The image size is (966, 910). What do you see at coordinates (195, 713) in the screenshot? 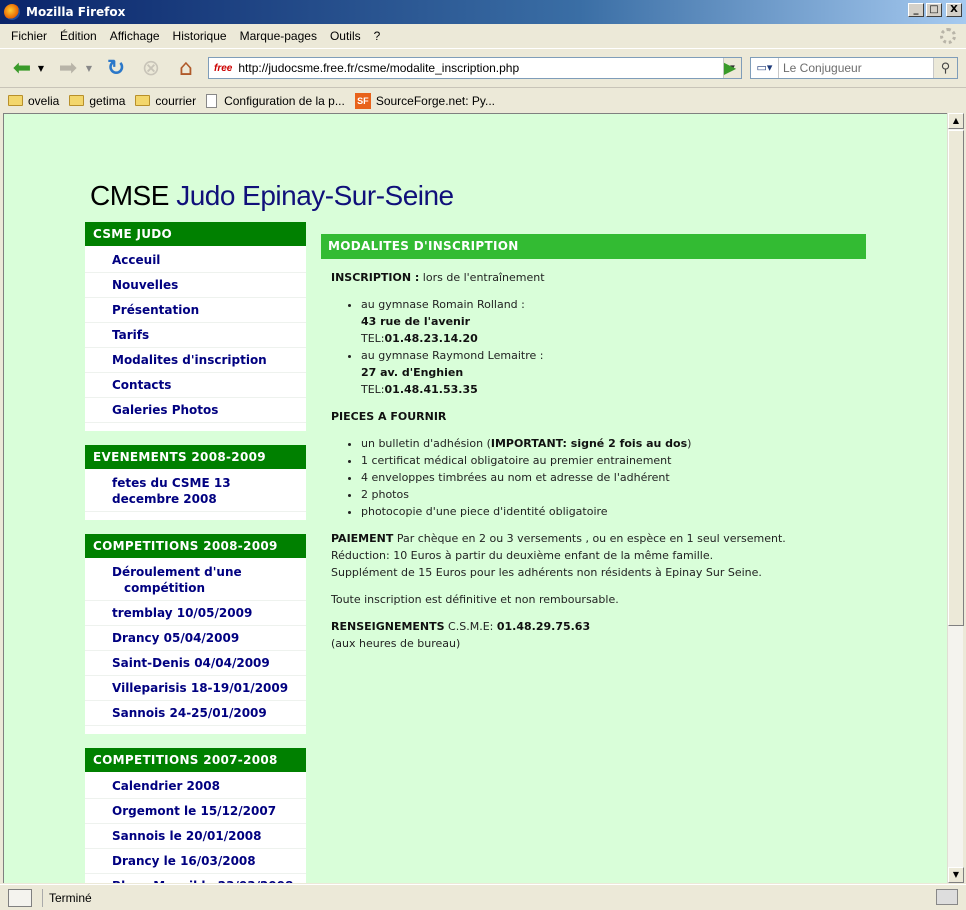
I see `sidebar-item-sannois: Sannois 24-25/01/2009` at bounding box center [195, 713].